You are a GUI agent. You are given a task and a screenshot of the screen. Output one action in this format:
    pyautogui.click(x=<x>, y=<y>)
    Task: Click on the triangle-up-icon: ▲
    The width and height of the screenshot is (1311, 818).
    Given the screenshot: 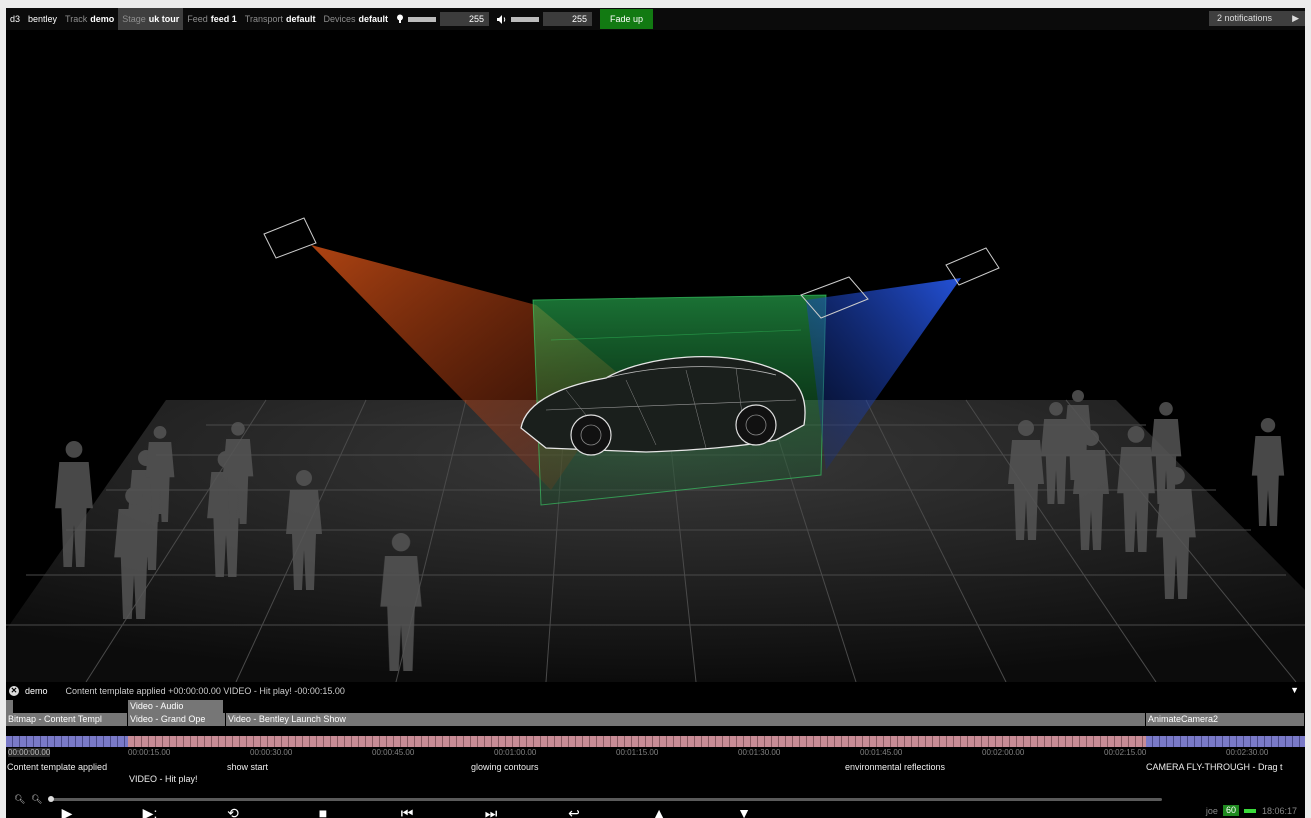 What is the action you would take?
    pyautogui.click(x=659, y=812)
    